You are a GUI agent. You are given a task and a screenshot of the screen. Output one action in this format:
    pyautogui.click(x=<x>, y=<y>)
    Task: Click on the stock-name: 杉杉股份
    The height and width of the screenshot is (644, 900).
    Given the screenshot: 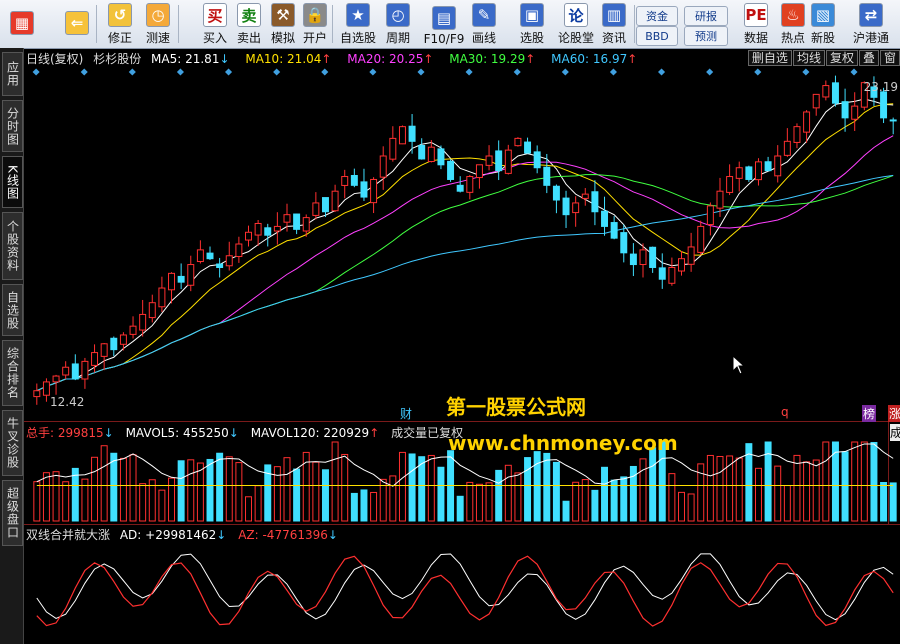 What is the action you would take?
    pyautogui.click(x=117, y=59)
    